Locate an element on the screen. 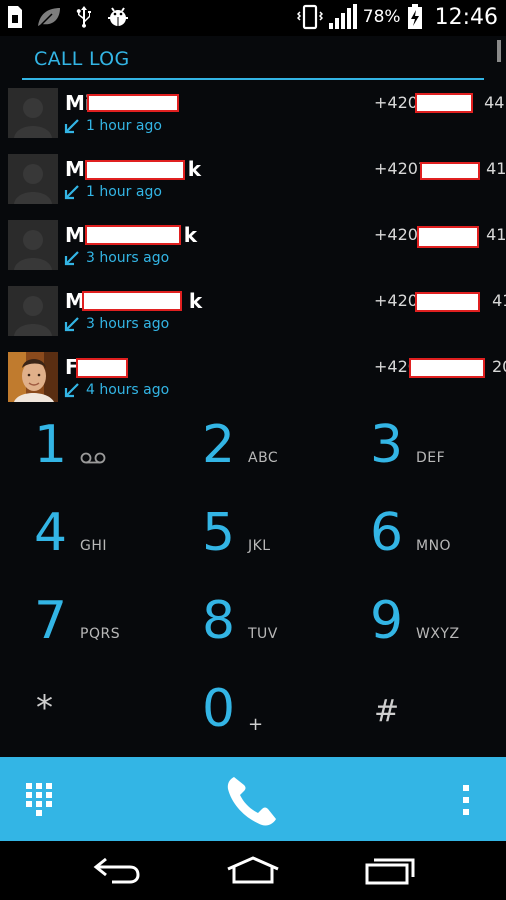 The height and width of the screenshot is (900, 506). dial-key-7: 7 PQRS is located at coordinates (118, 630).